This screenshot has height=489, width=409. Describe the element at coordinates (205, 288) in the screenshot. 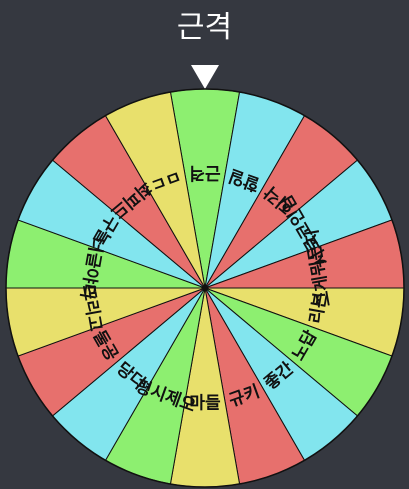

I see `wheel-hub` at that location.